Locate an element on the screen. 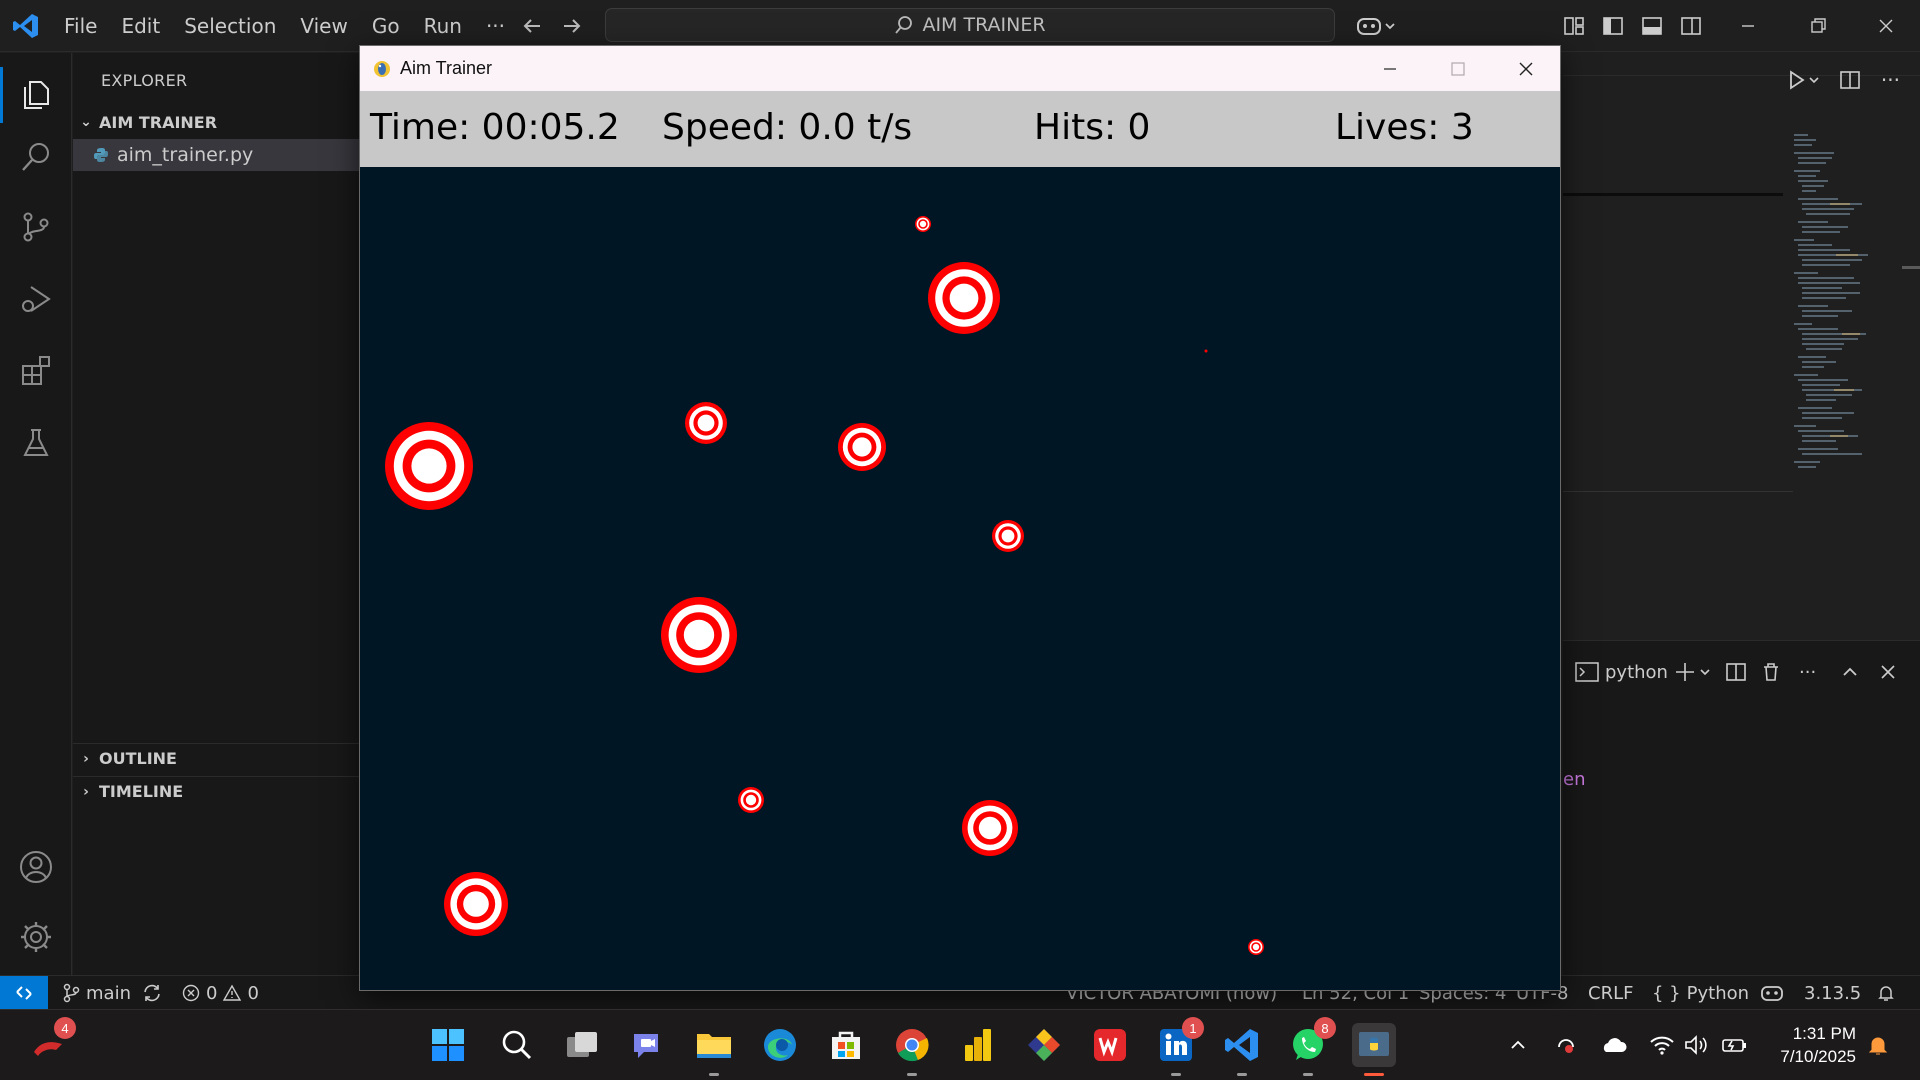 The image size is (1920, 1080). new-terminal-button is located at coordinates (1695, 672).